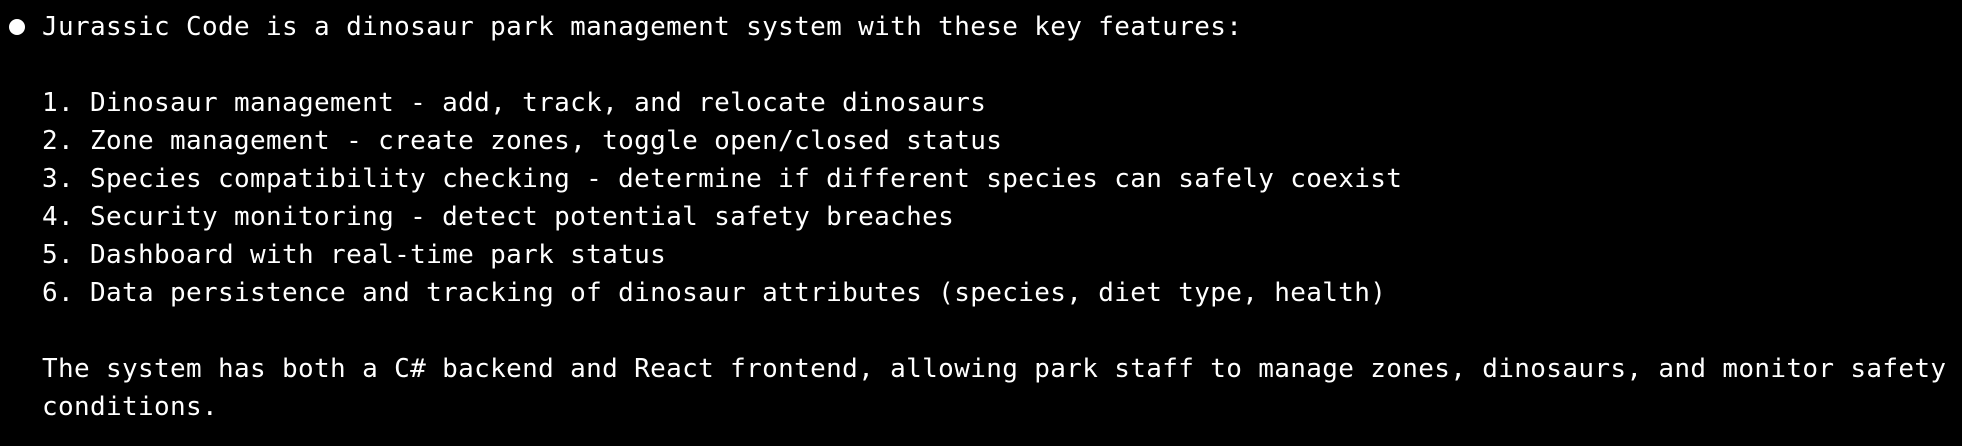  Describe the element at coordinates (17, 27) in the screenshot. I see `bullet-icon` at that location.